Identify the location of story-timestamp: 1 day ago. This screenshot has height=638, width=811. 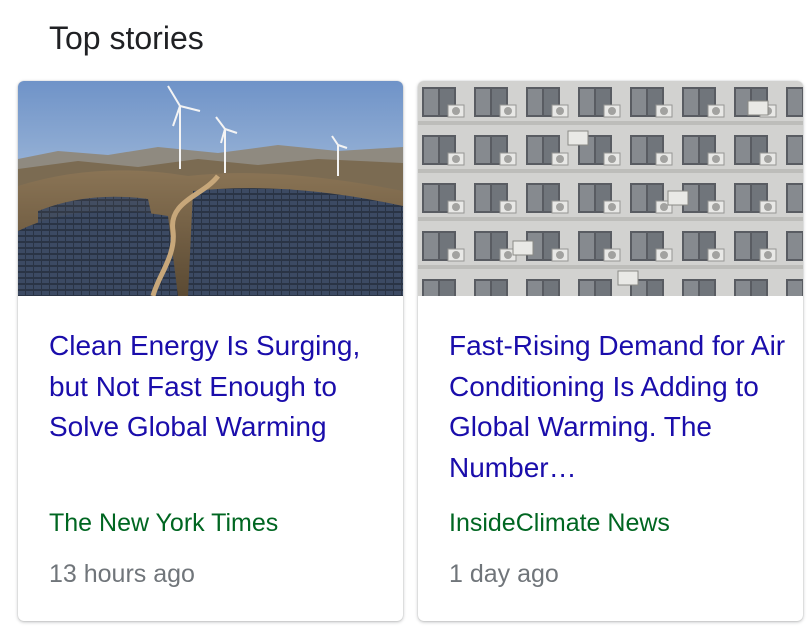
(504, 574).